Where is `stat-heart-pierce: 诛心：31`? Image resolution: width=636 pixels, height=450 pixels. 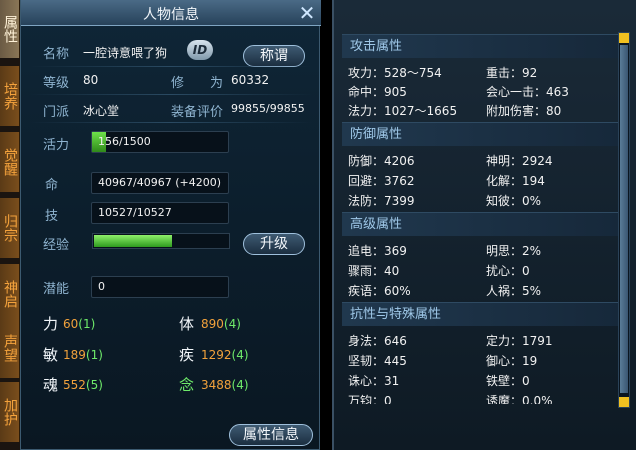 stat-heart-pierce: 诛心：31 is located at coordinates (374, 381).